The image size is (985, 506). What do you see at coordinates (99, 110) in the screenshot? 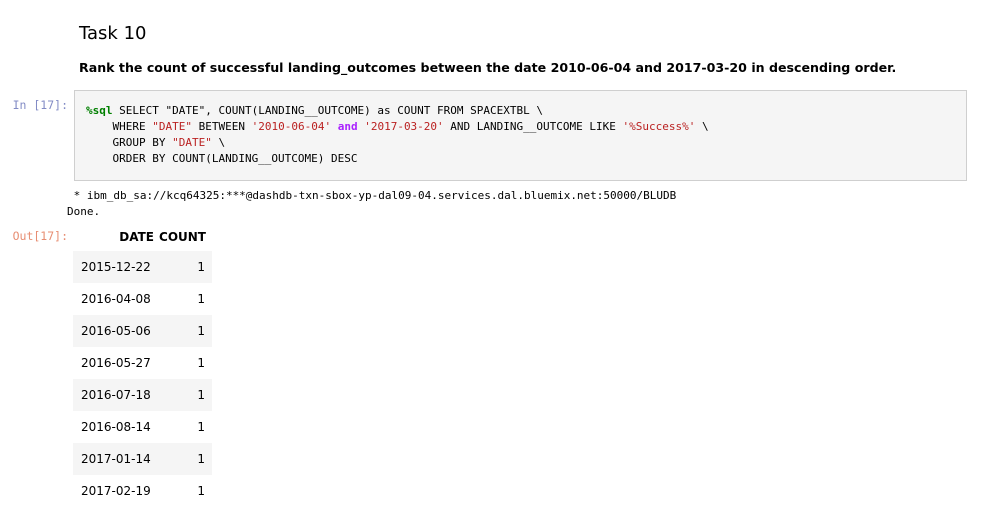
I see `sql-magic: %sql` at bounding box center [99, 110].